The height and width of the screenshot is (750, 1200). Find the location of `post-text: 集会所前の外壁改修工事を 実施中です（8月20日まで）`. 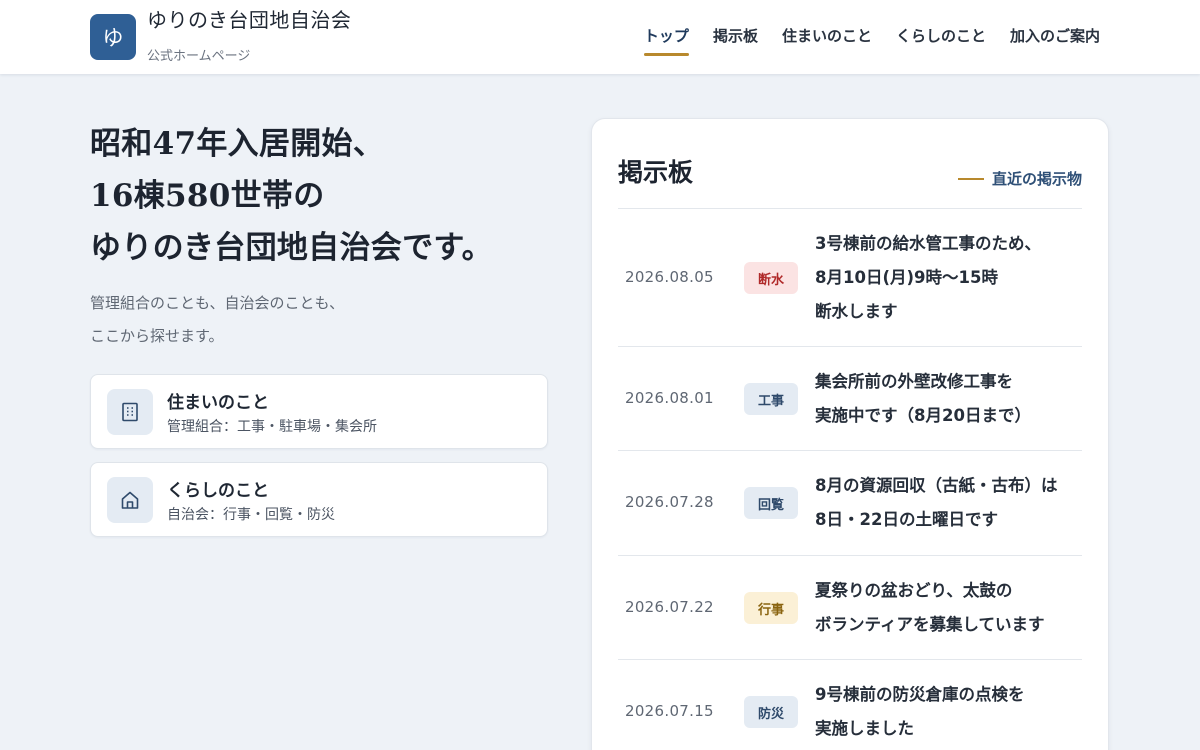

post-text: 集会所前の外壁改修工事を 実施中です（8月20日まで） is located at coordinates (951, 399).